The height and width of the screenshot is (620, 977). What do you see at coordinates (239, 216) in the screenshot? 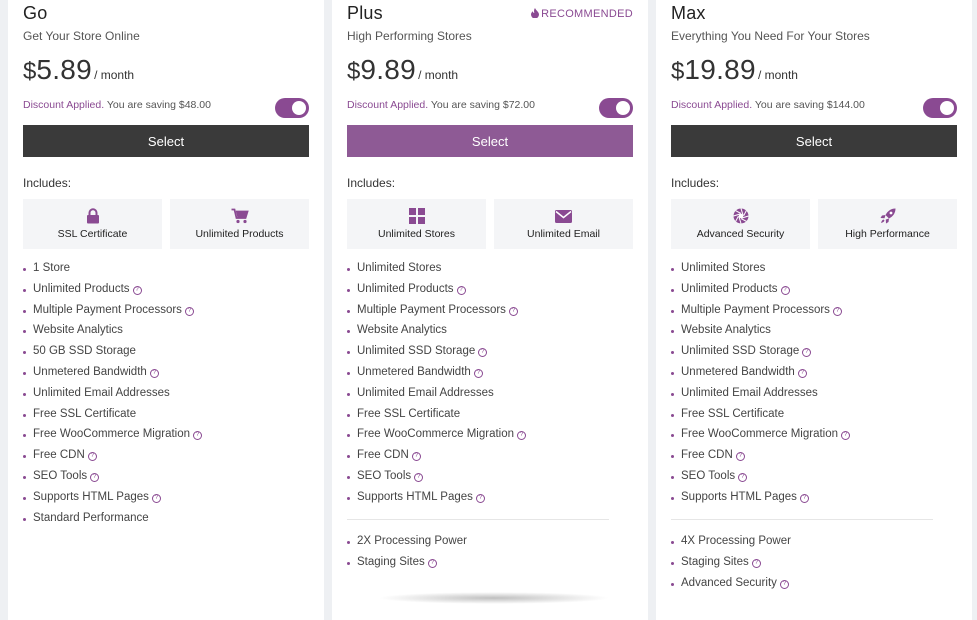
I see `cart-icon` at bounding box center [239, 216].